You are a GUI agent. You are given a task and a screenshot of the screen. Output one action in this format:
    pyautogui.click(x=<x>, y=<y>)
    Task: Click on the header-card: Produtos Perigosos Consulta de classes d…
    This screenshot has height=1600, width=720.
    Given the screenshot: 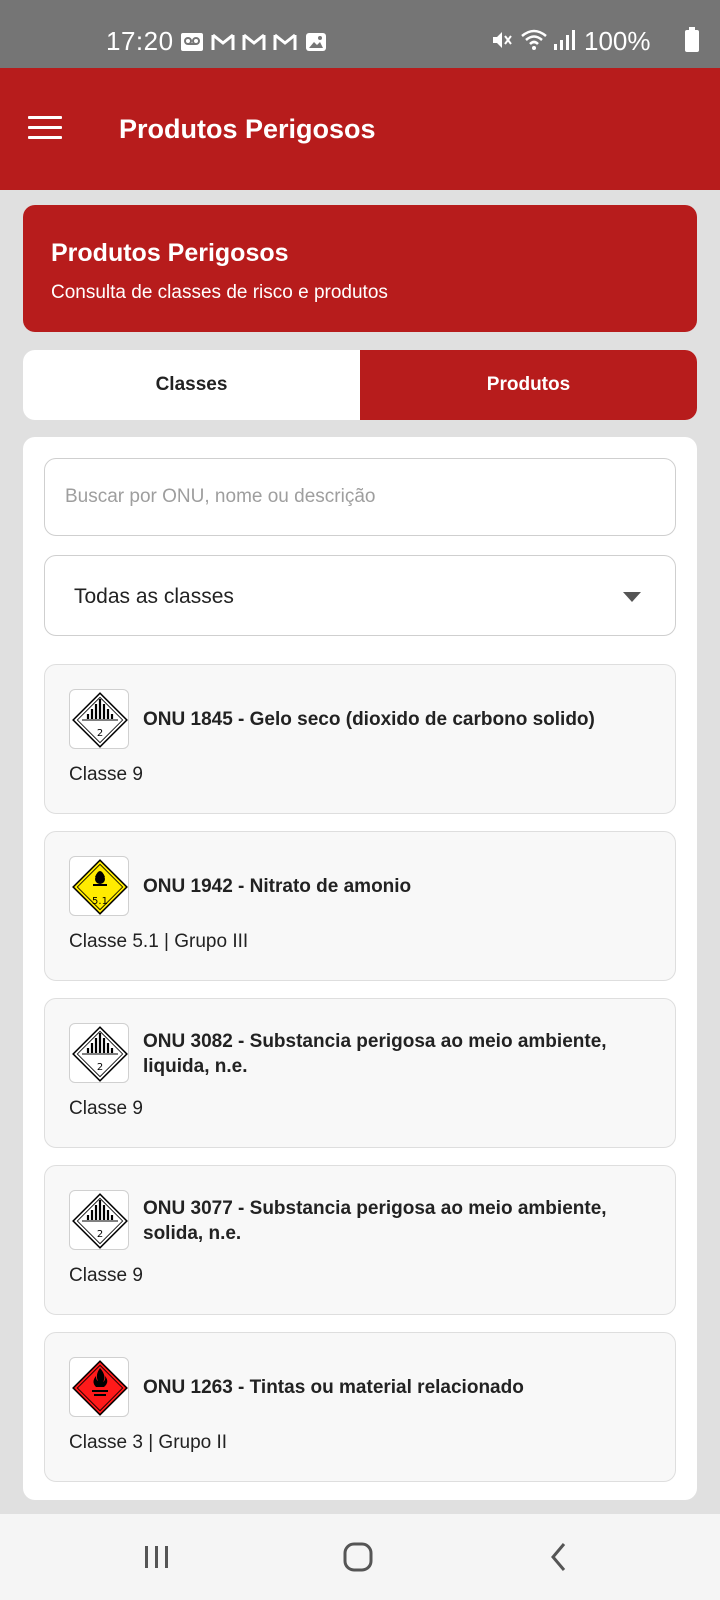 What is the action you would take?
    pyautogui.click(x=360, y=268)
    